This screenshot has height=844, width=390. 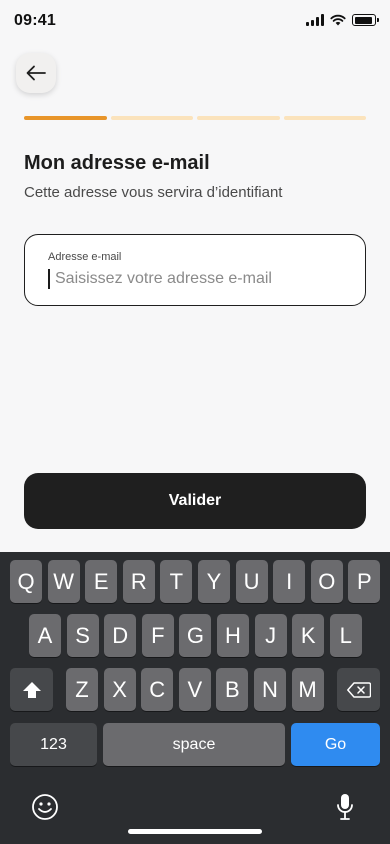 I want to click on step-progress, so click(x=195, y=118).